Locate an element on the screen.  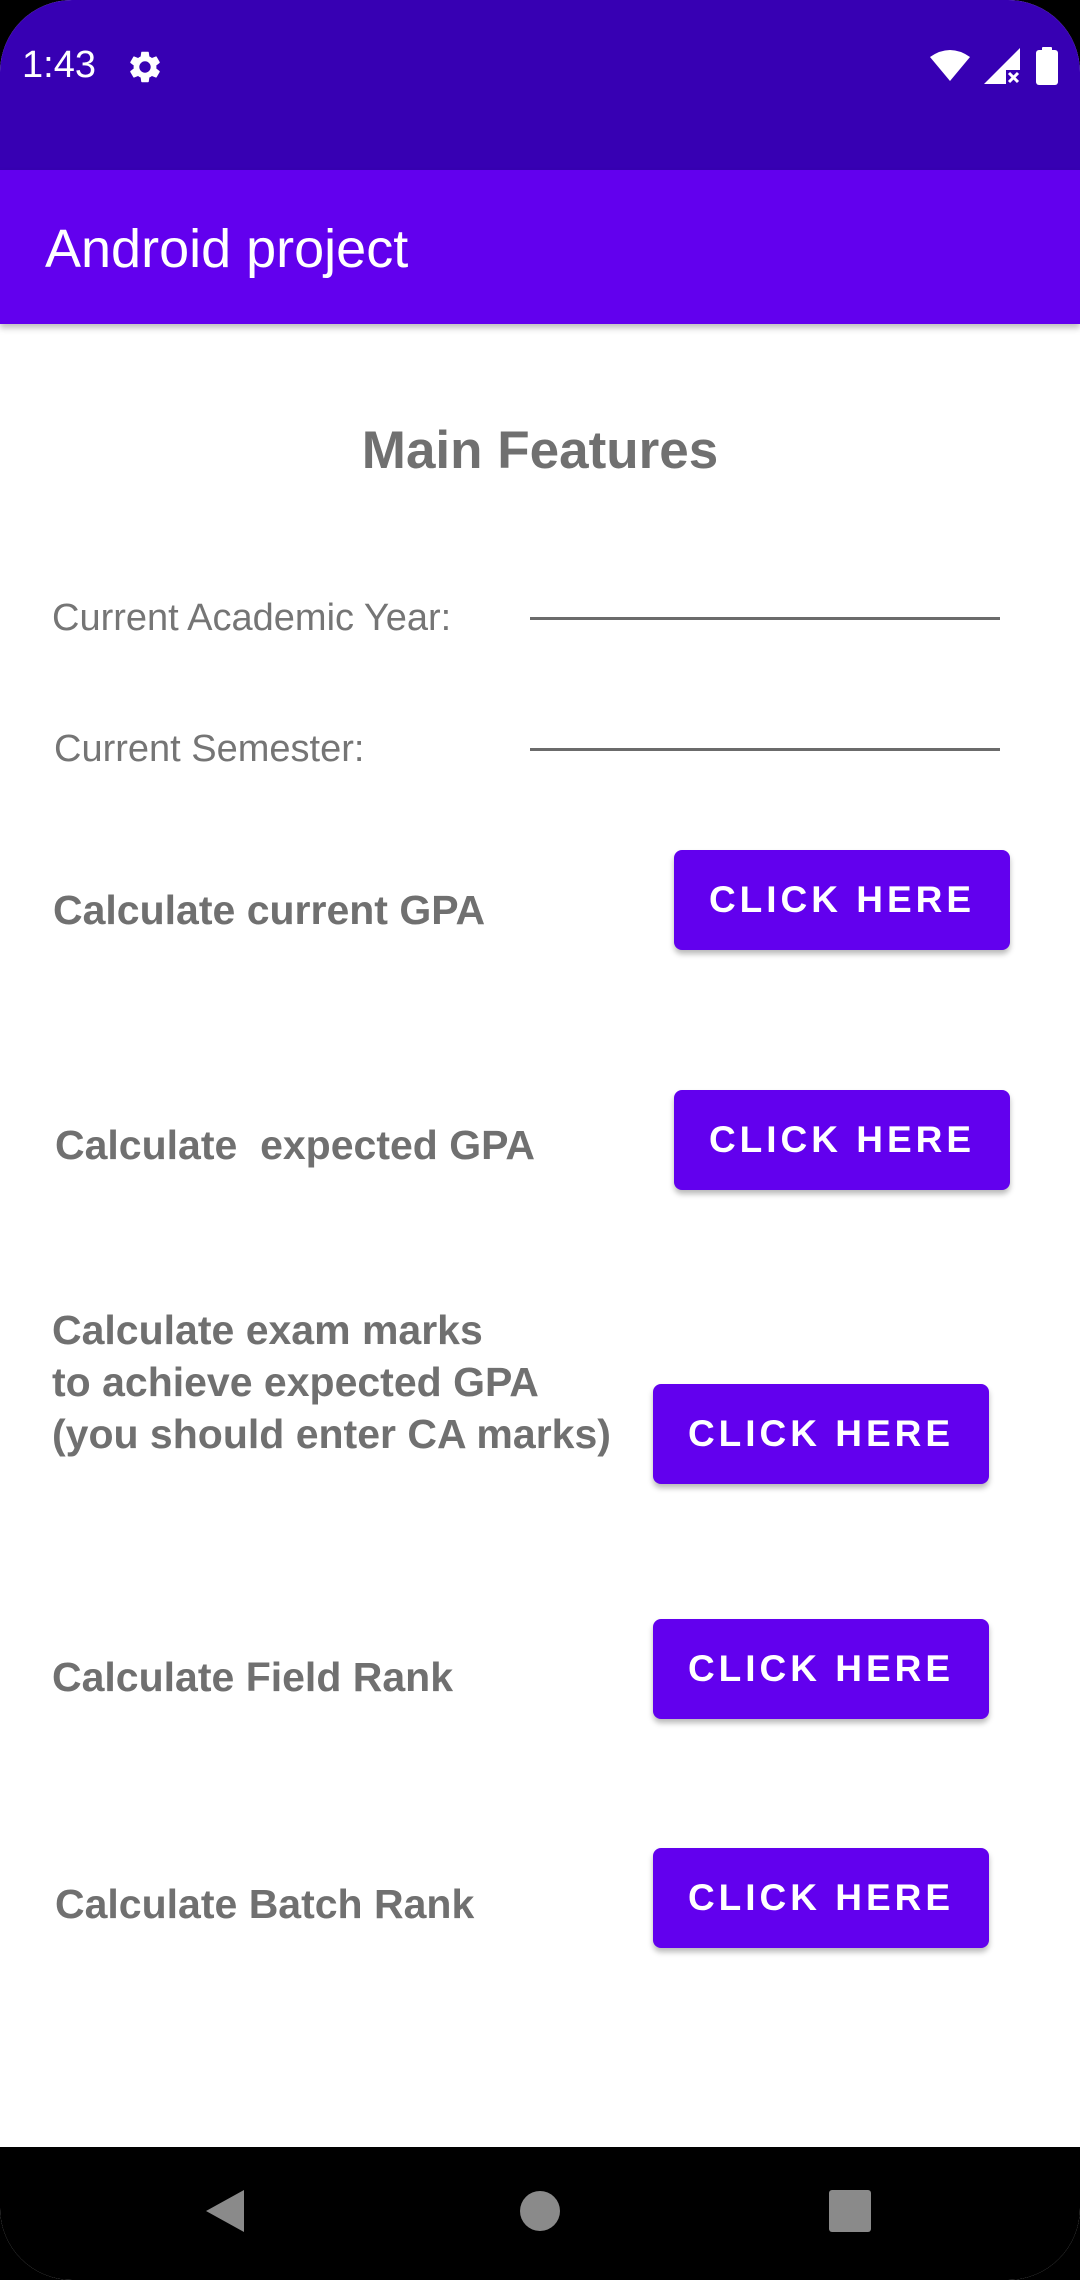
recents-button is located at coordinates (850, 2213).